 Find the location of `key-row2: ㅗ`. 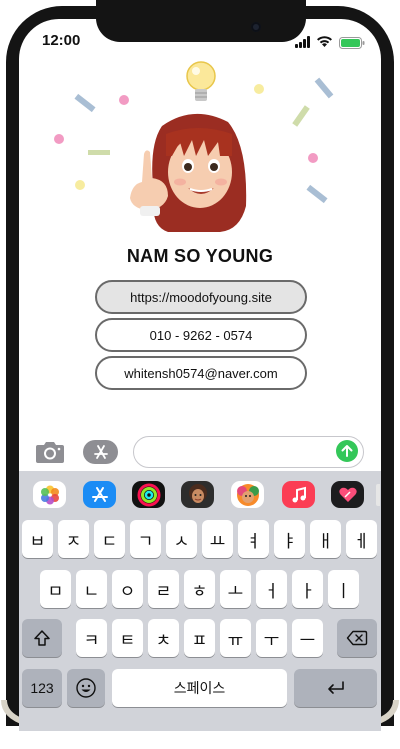

key-row2: ㅗ is located at coordinates (235, 589).